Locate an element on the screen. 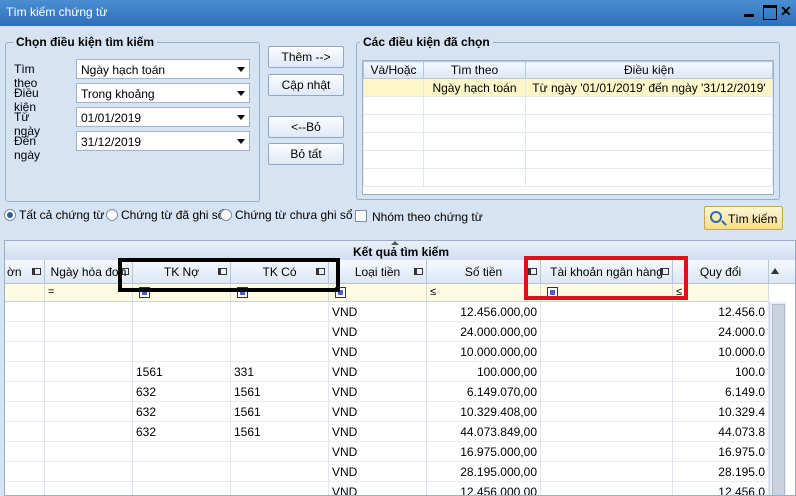  group-by-voucher-label: Nhóm theo chứng từ is located at coordinates (427, 217).